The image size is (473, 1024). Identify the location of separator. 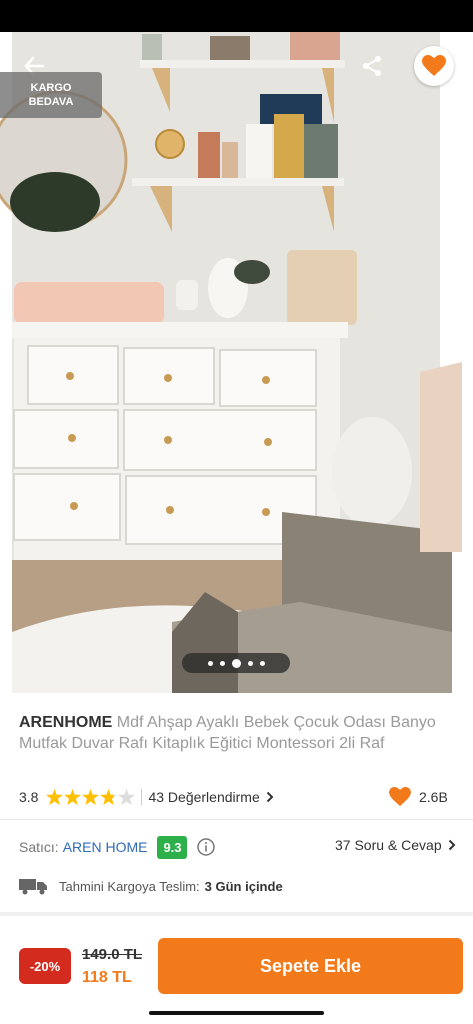
(142, 797).